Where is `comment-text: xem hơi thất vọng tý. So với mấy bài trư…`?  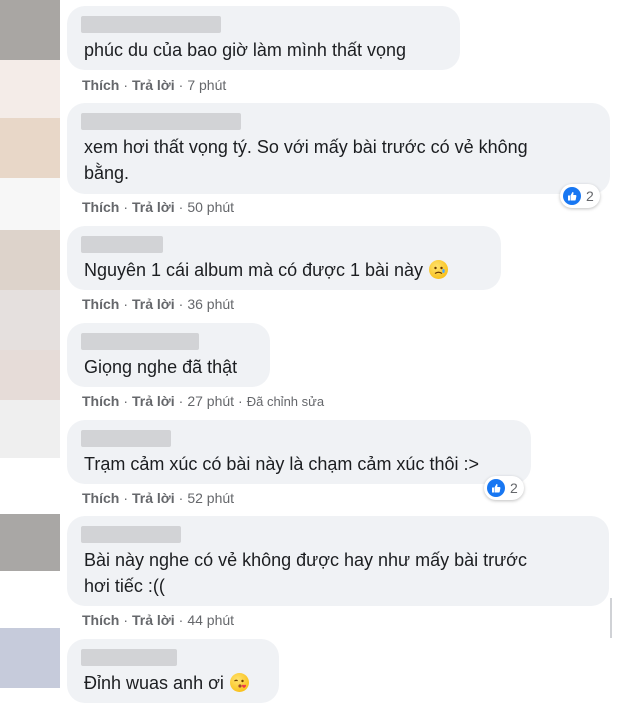 comment-text: xem hơi thất vọng tý. So với mấy bài trư… is located at coordinates (306, 147).